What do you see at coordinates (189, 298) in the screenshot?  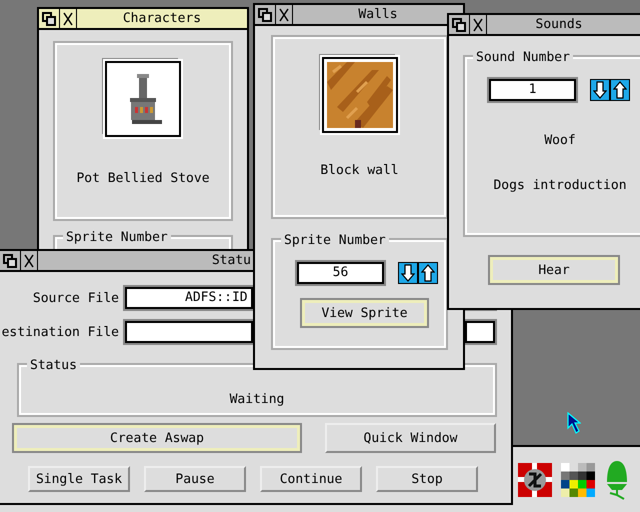 I see `source-file-field: ADFS::ID` at bounding box center [189, 298].